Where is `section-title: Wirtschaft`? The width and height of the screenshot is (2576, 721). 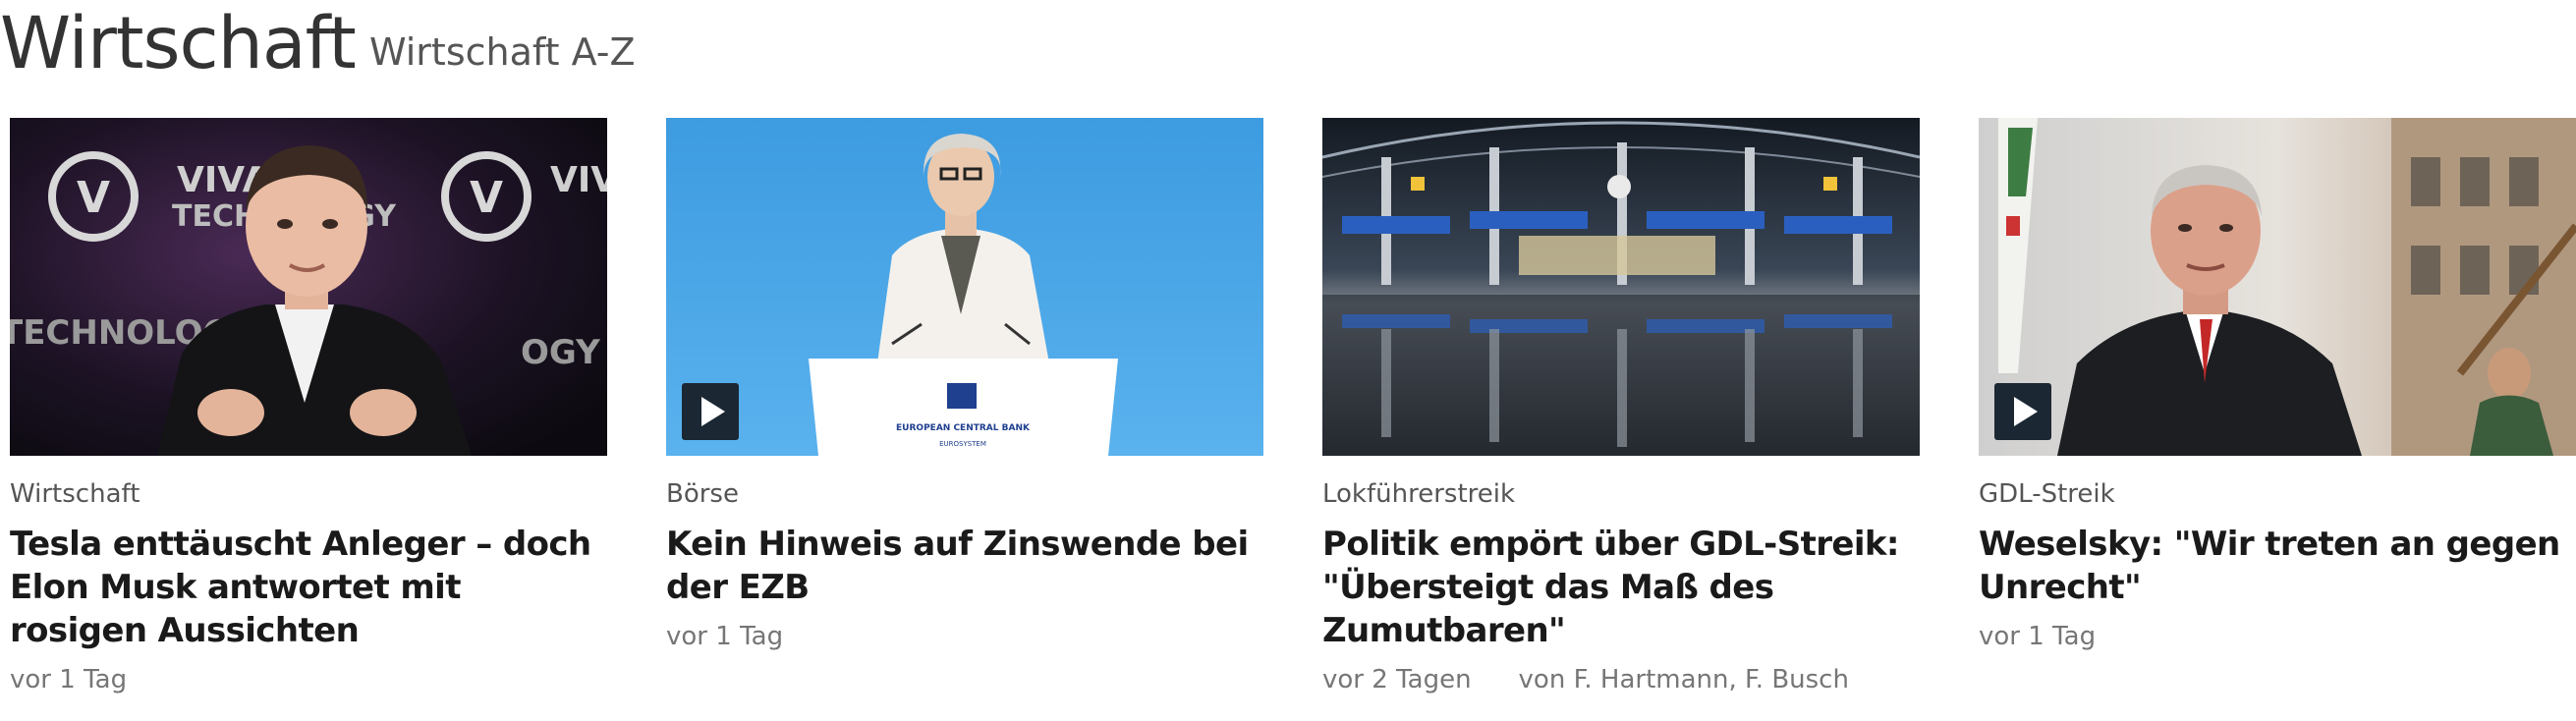 section-title: Wirtschaft is located at coordinates (178, 44).